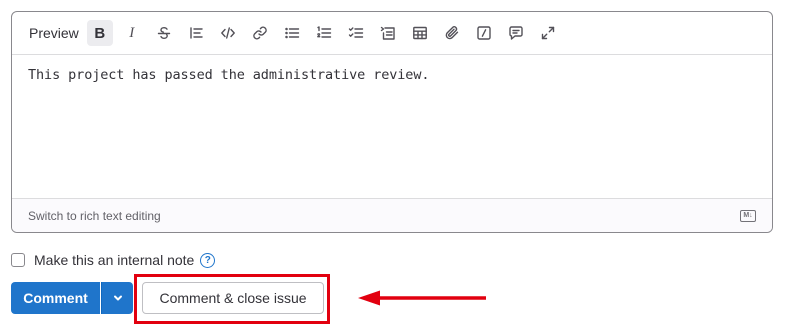 The image size is (786, 331). I want to click on bullet-list-button, so click(292, 33).